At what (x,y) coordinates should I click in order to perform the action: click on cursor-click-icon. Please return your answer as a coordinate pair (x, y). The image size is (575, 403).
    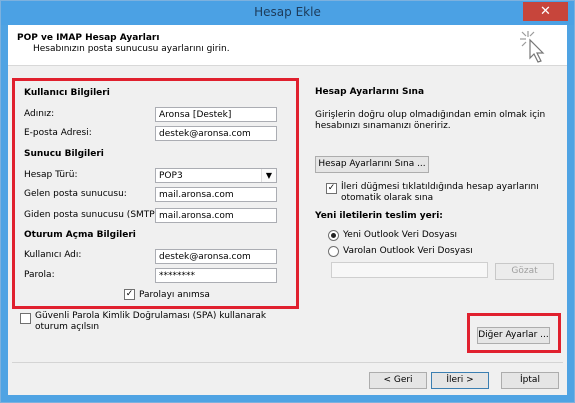
    Looking at the image, I should click on (532, 47).